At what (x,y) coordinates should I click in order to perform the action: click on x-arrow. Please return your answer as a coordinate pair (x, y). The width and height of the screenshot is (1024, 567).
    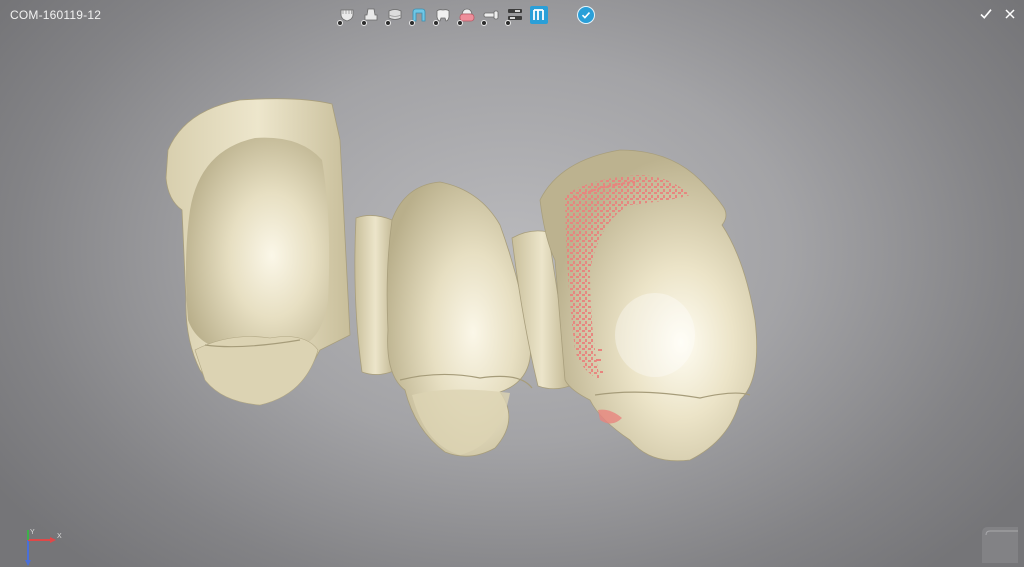
    Looking at the image, I should click on (53, 540).